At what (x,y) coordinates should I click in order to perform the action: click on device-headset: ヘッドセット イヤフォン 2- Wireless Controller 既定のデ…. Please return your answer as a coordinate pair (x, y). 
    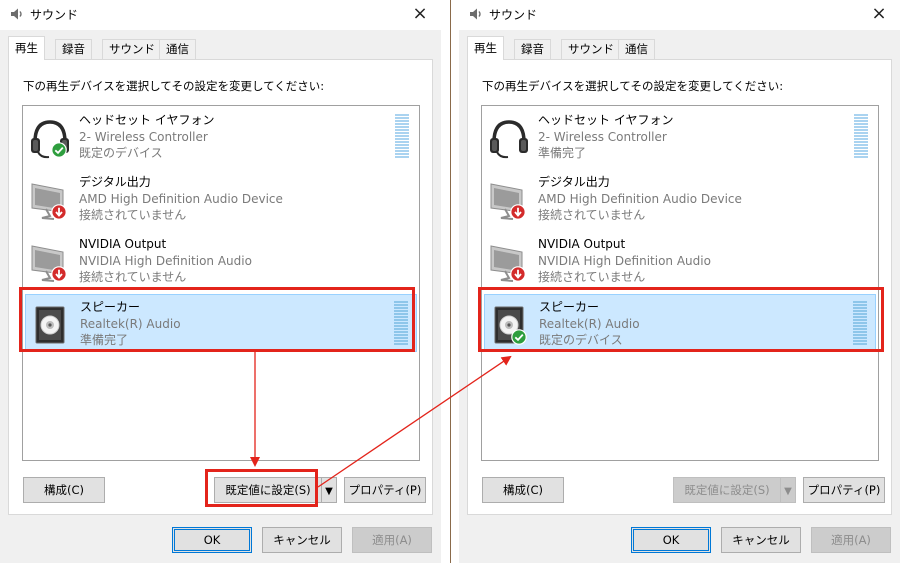
    Looking at the image, I should click on (221, 137).